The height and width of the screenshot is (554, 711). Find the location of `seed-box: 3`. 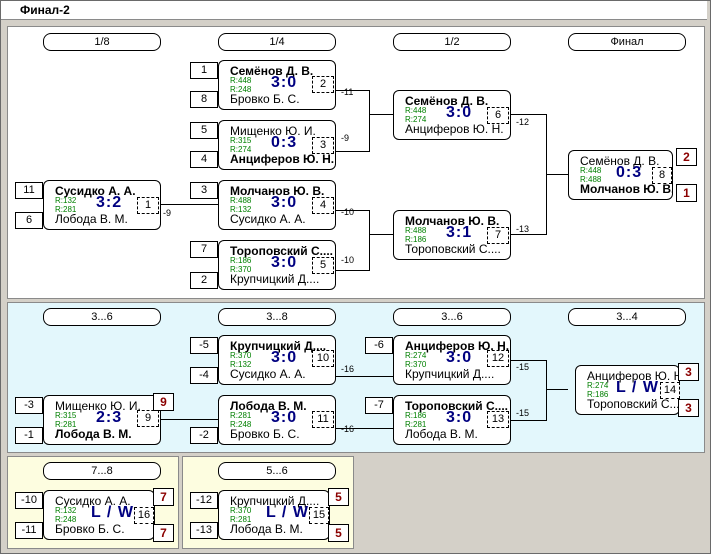

seed-box: 3 is located at coordinates (204, 190).